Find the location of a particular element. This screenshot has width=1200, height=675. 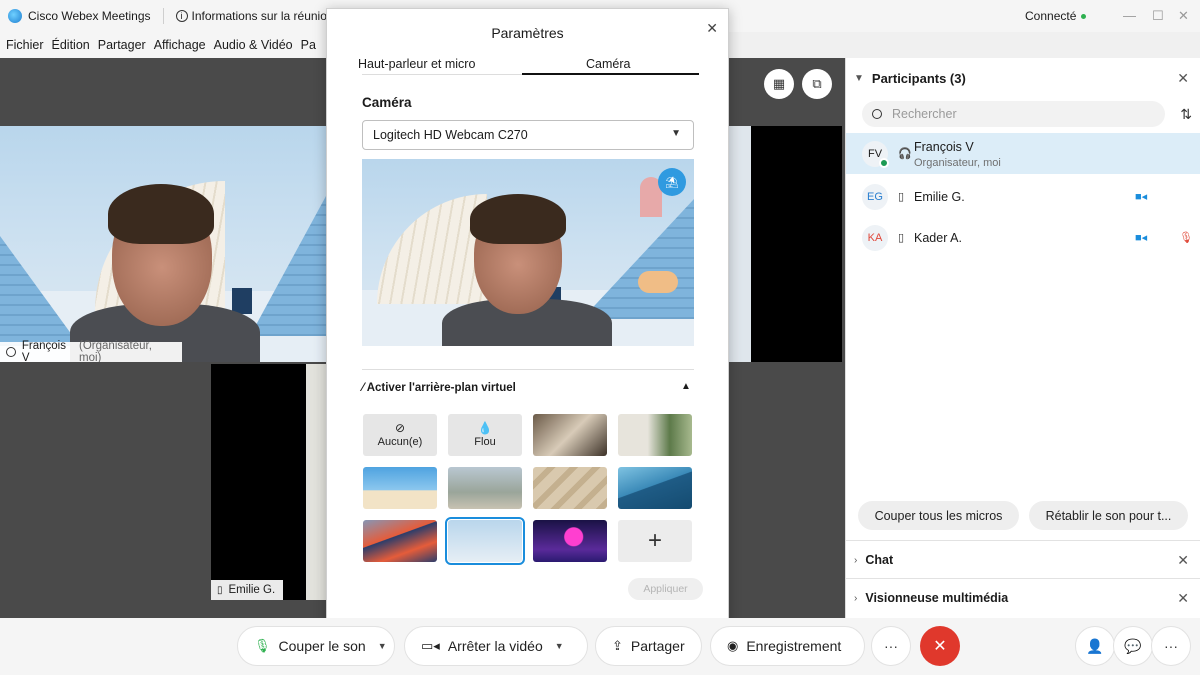

vbg-label: Activer l'arrière-plan virtuel is located at coordinates (441, 388).